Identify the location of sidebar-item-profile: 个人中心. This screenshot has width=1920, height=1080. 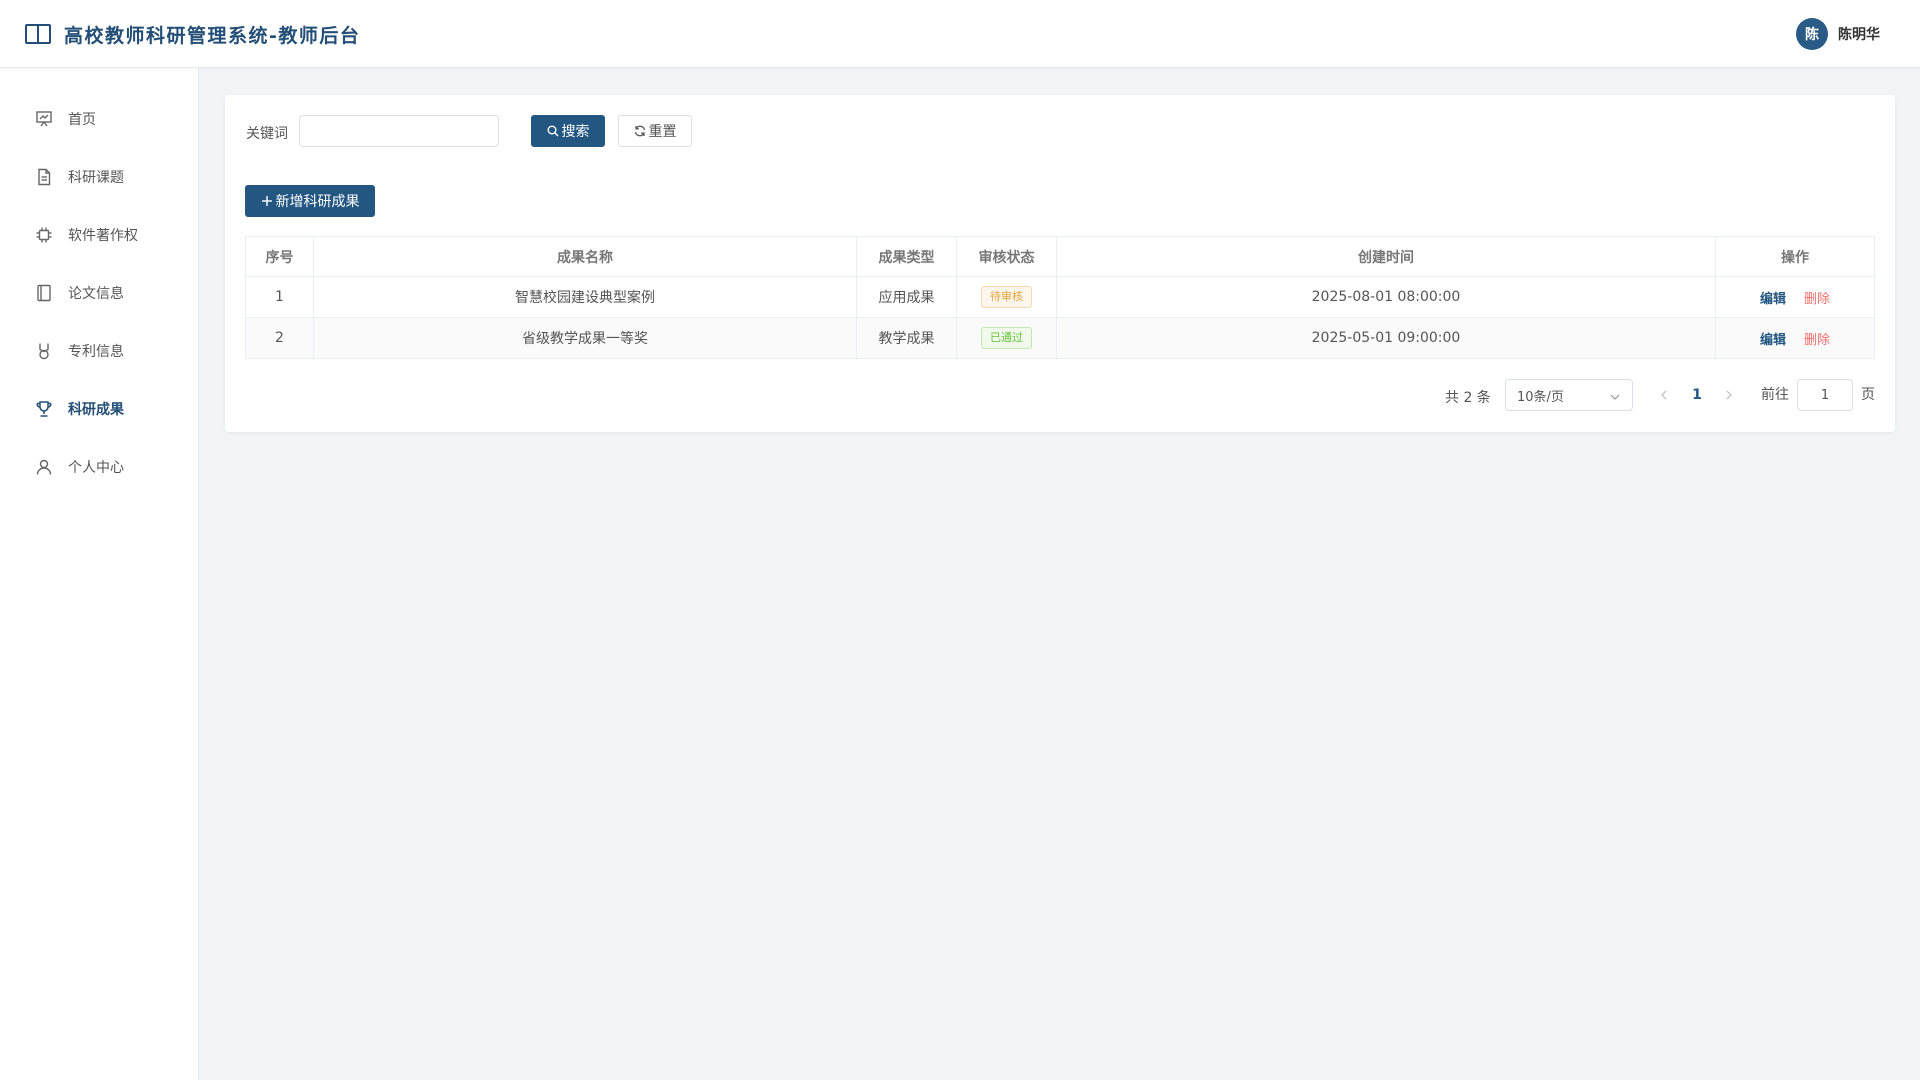
(99, 467).